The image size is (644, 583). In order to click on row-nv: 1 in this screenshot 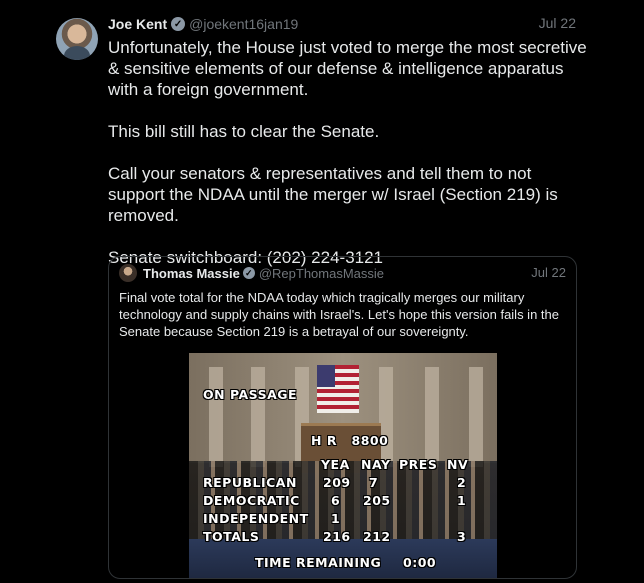, I will do `click(462, 500)`.